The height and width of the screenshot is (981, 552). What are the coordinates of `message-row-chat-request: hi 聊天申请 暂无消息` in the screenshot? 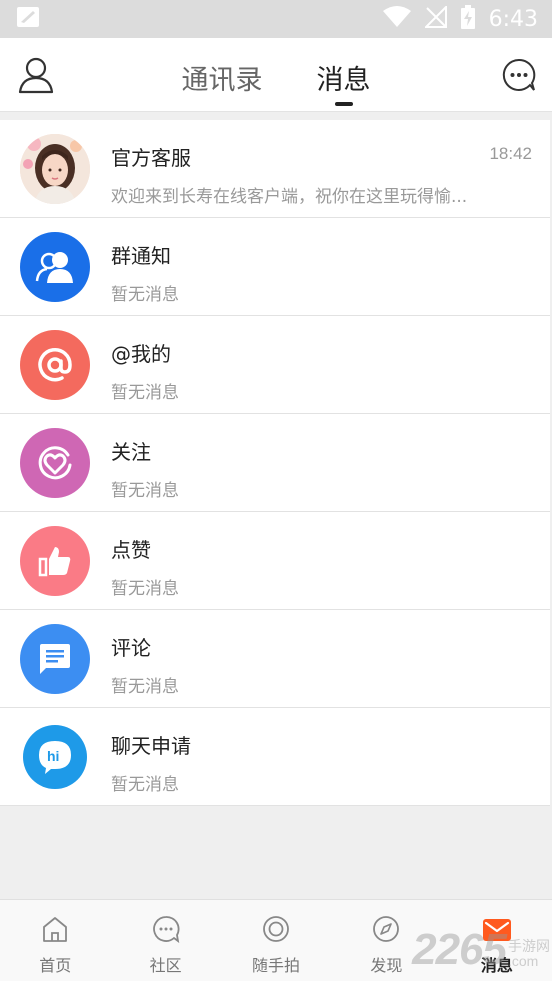 It's located at (275, 757).